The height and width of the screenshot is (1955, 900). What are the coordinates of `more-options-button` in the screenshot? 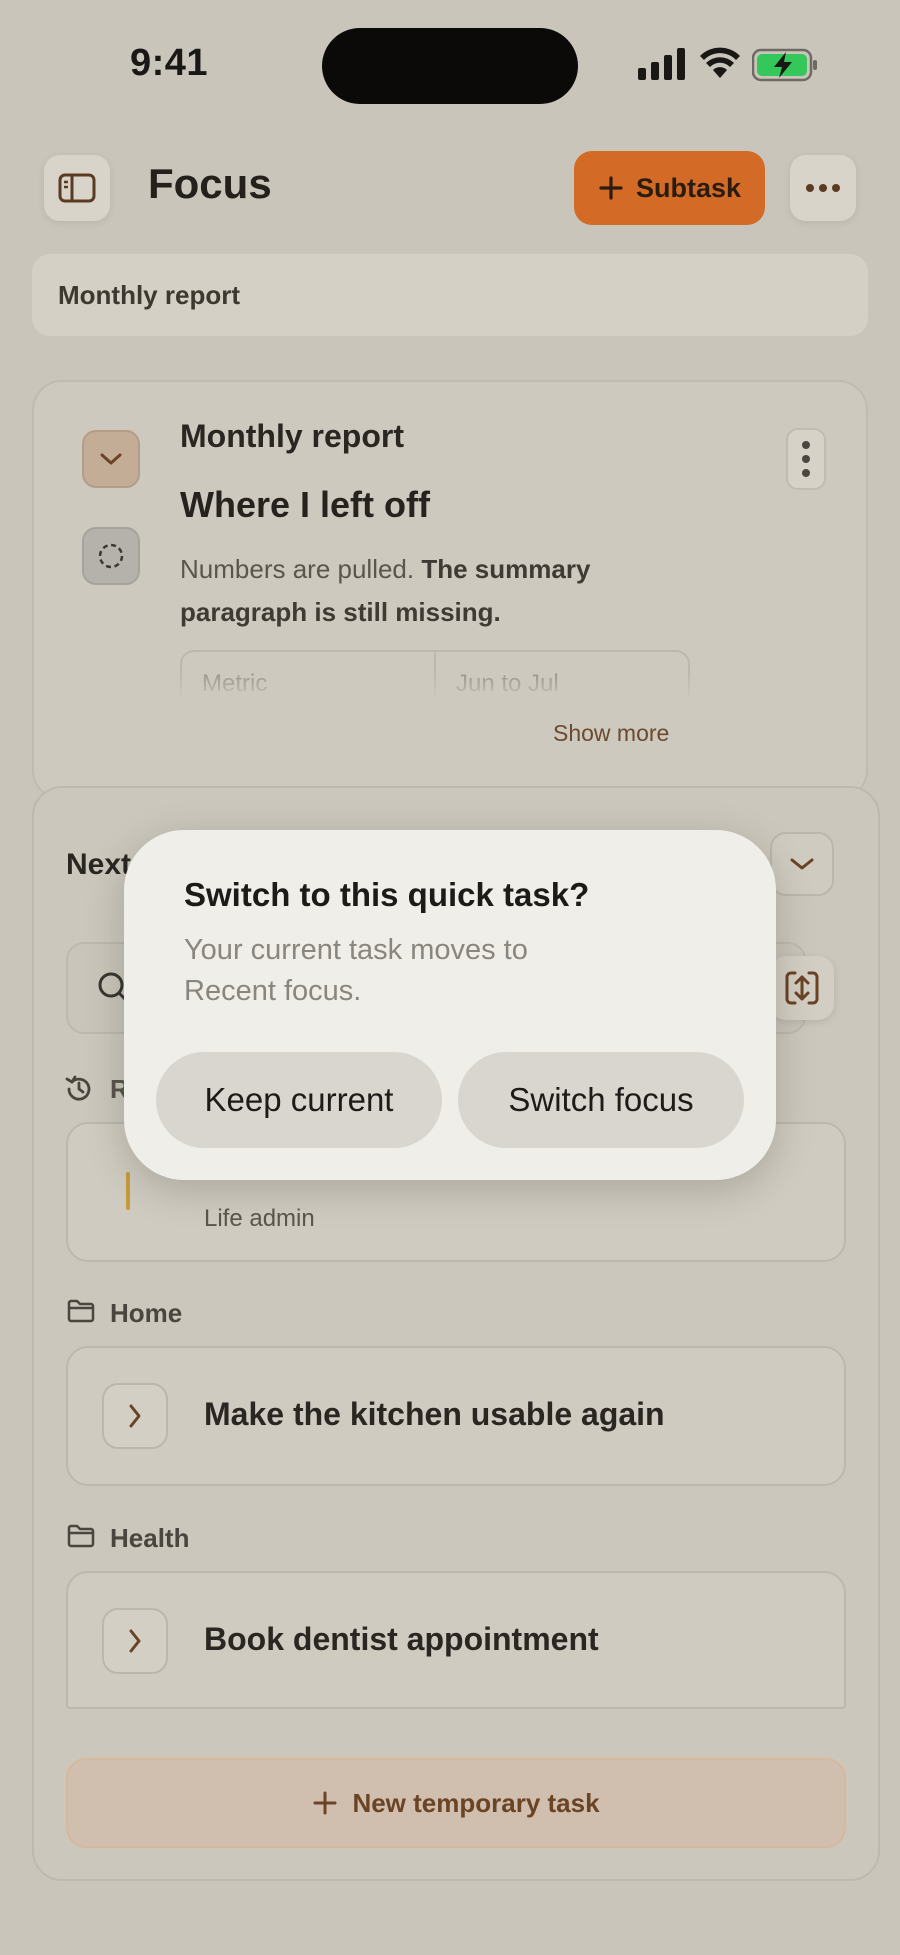 It's located at (823, 188).